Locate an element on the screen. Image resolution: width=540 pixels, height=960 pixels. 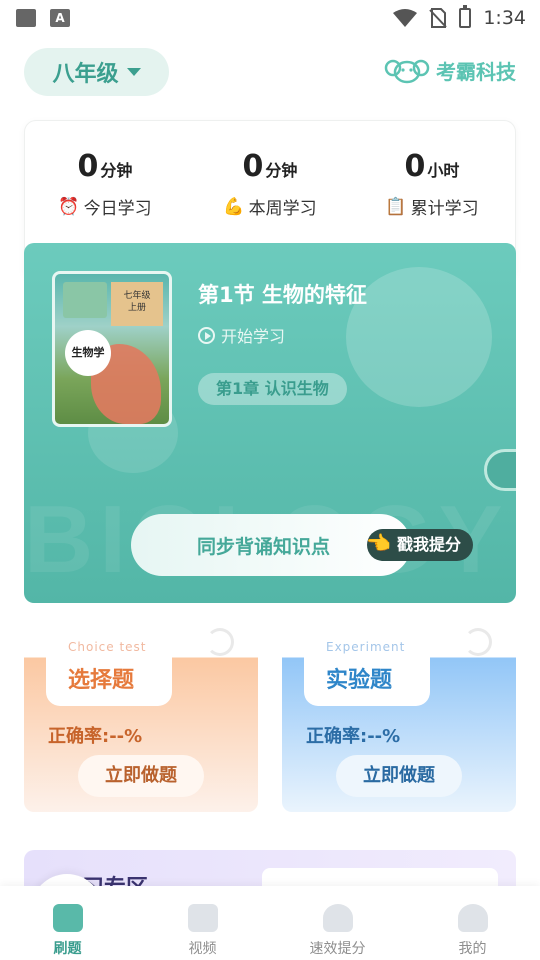
battery-charging-icon is located at coordinates (465, 16).